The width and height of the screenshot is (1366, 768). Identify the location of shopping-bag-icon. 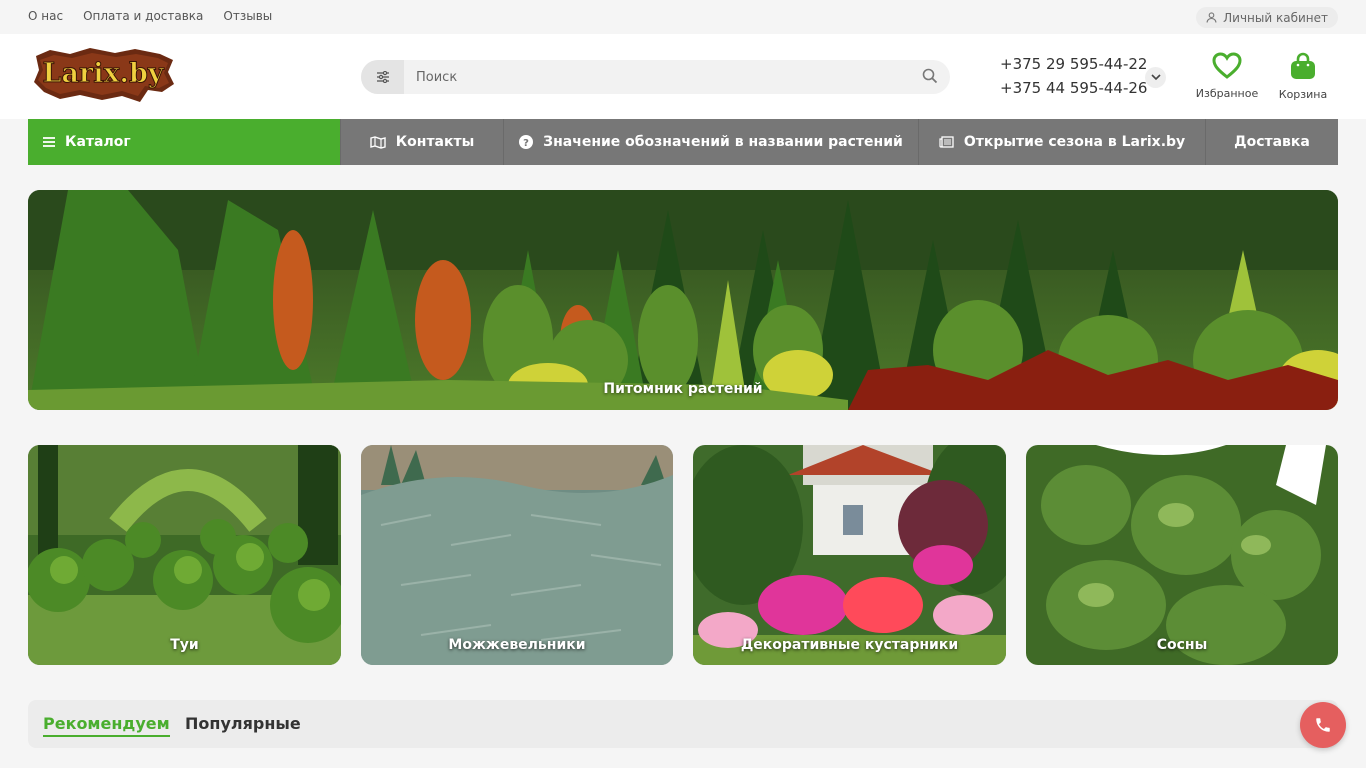
(1303, 65).